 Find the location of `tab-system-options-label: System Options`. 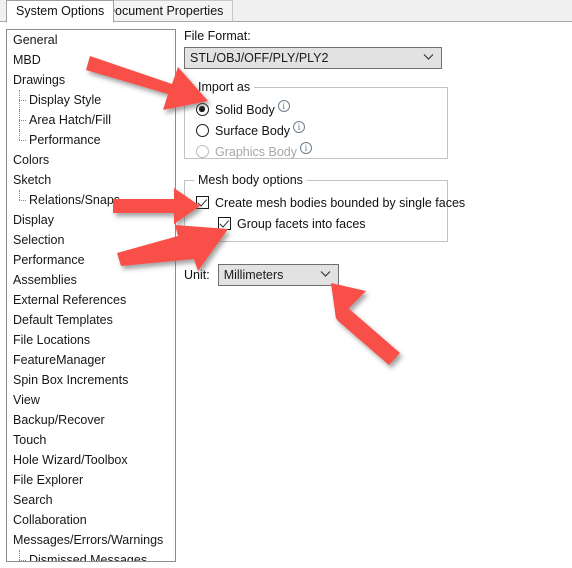

tab-system-options-label: System Options is located at coordinates (60, 11).